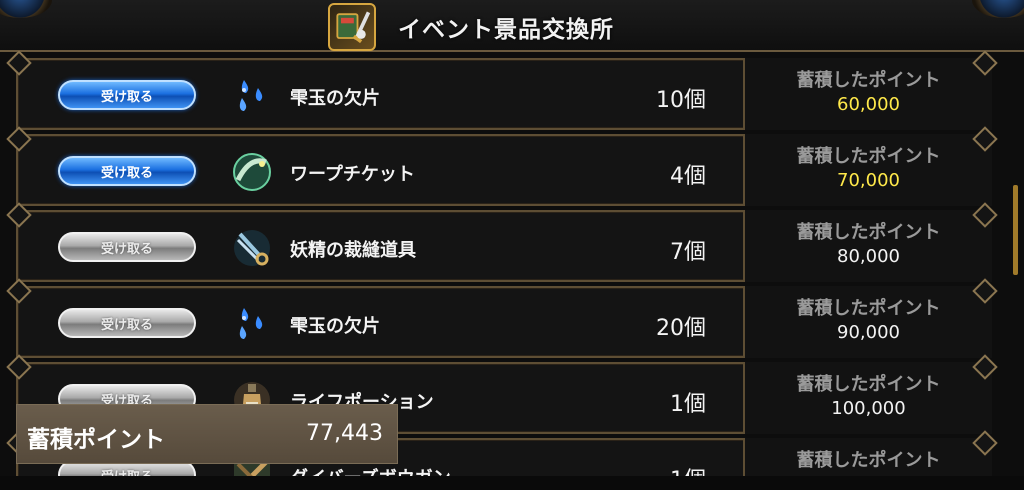 Image resolution: width=1024 pixels, height=490 pixels. I want to click on corner-ornament-left, so click(26, 9).